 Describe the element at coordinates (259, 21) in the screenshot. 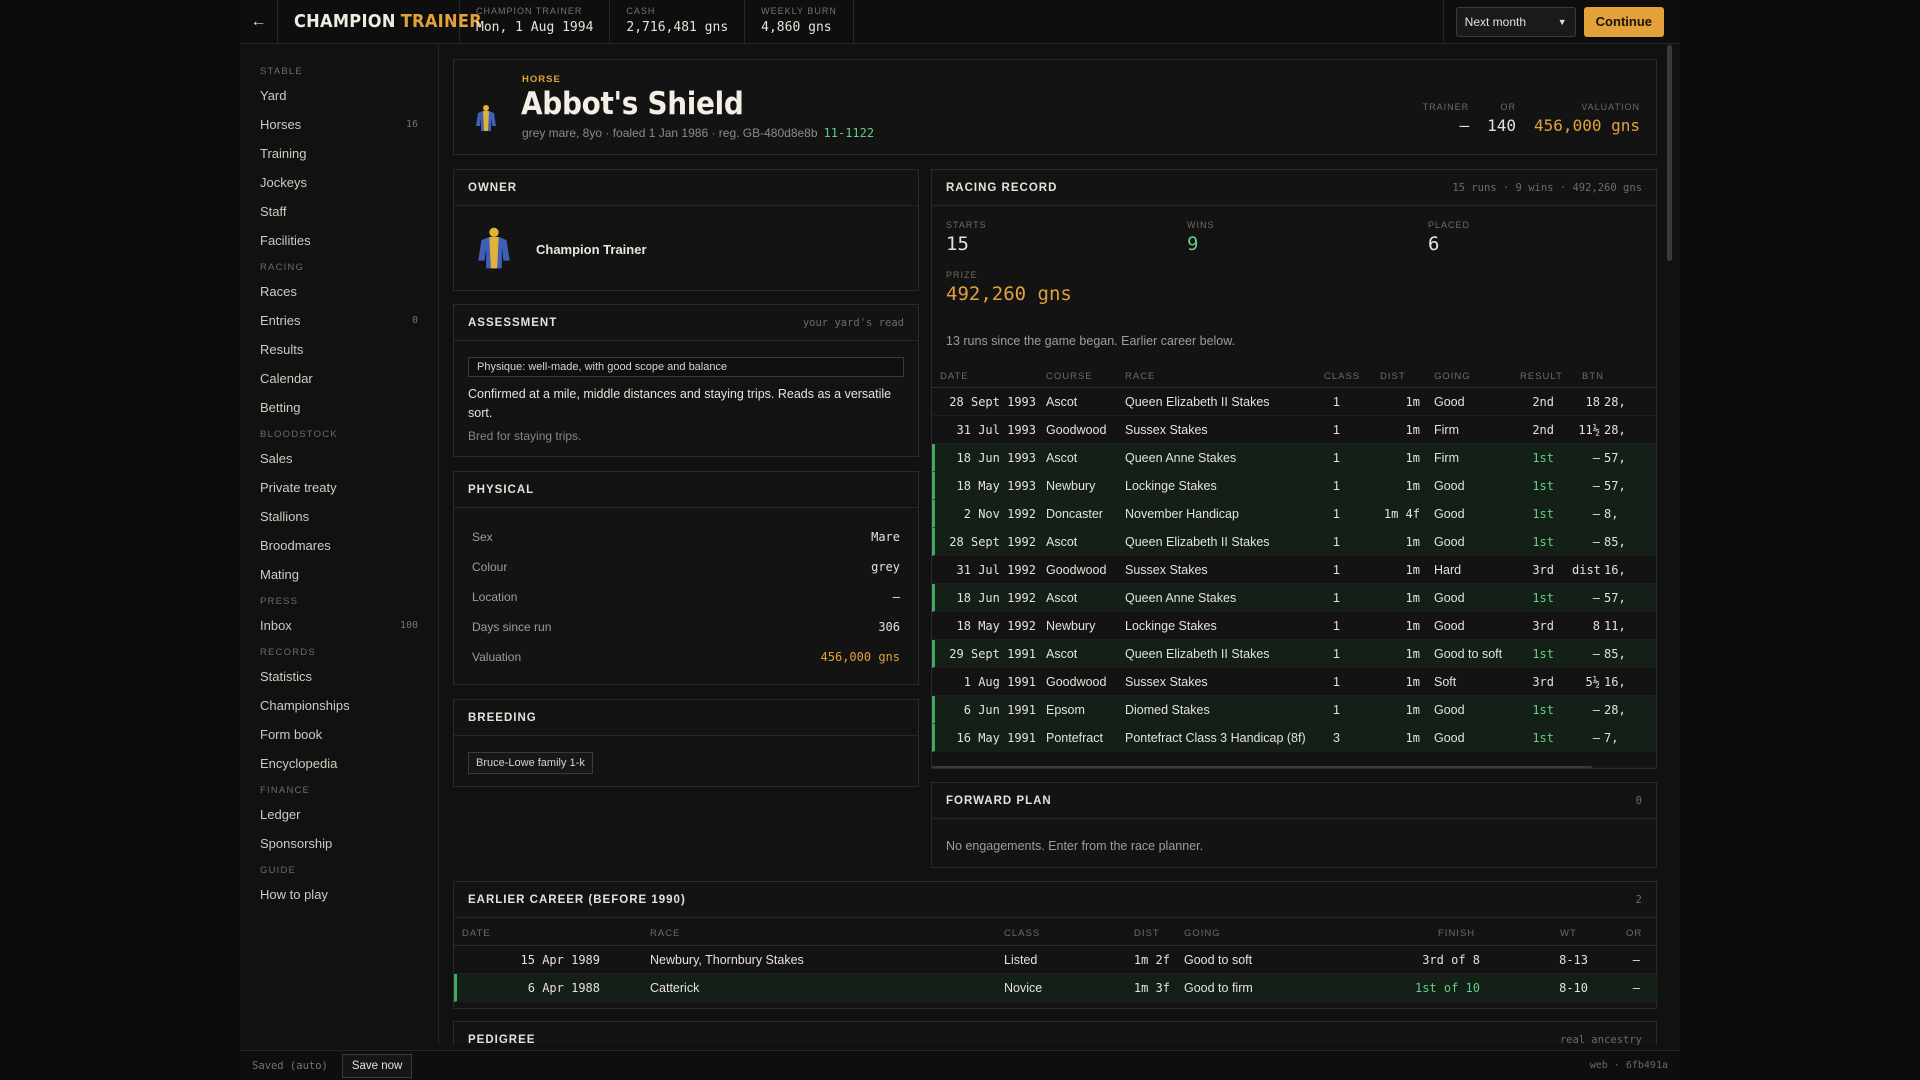

I see `back-button: ←` at that location.